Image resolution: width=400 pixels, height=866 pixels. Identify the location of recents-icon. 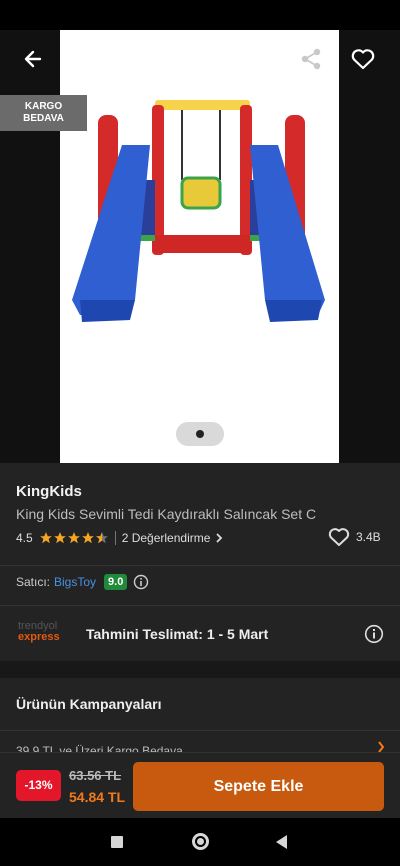
(117, 842).